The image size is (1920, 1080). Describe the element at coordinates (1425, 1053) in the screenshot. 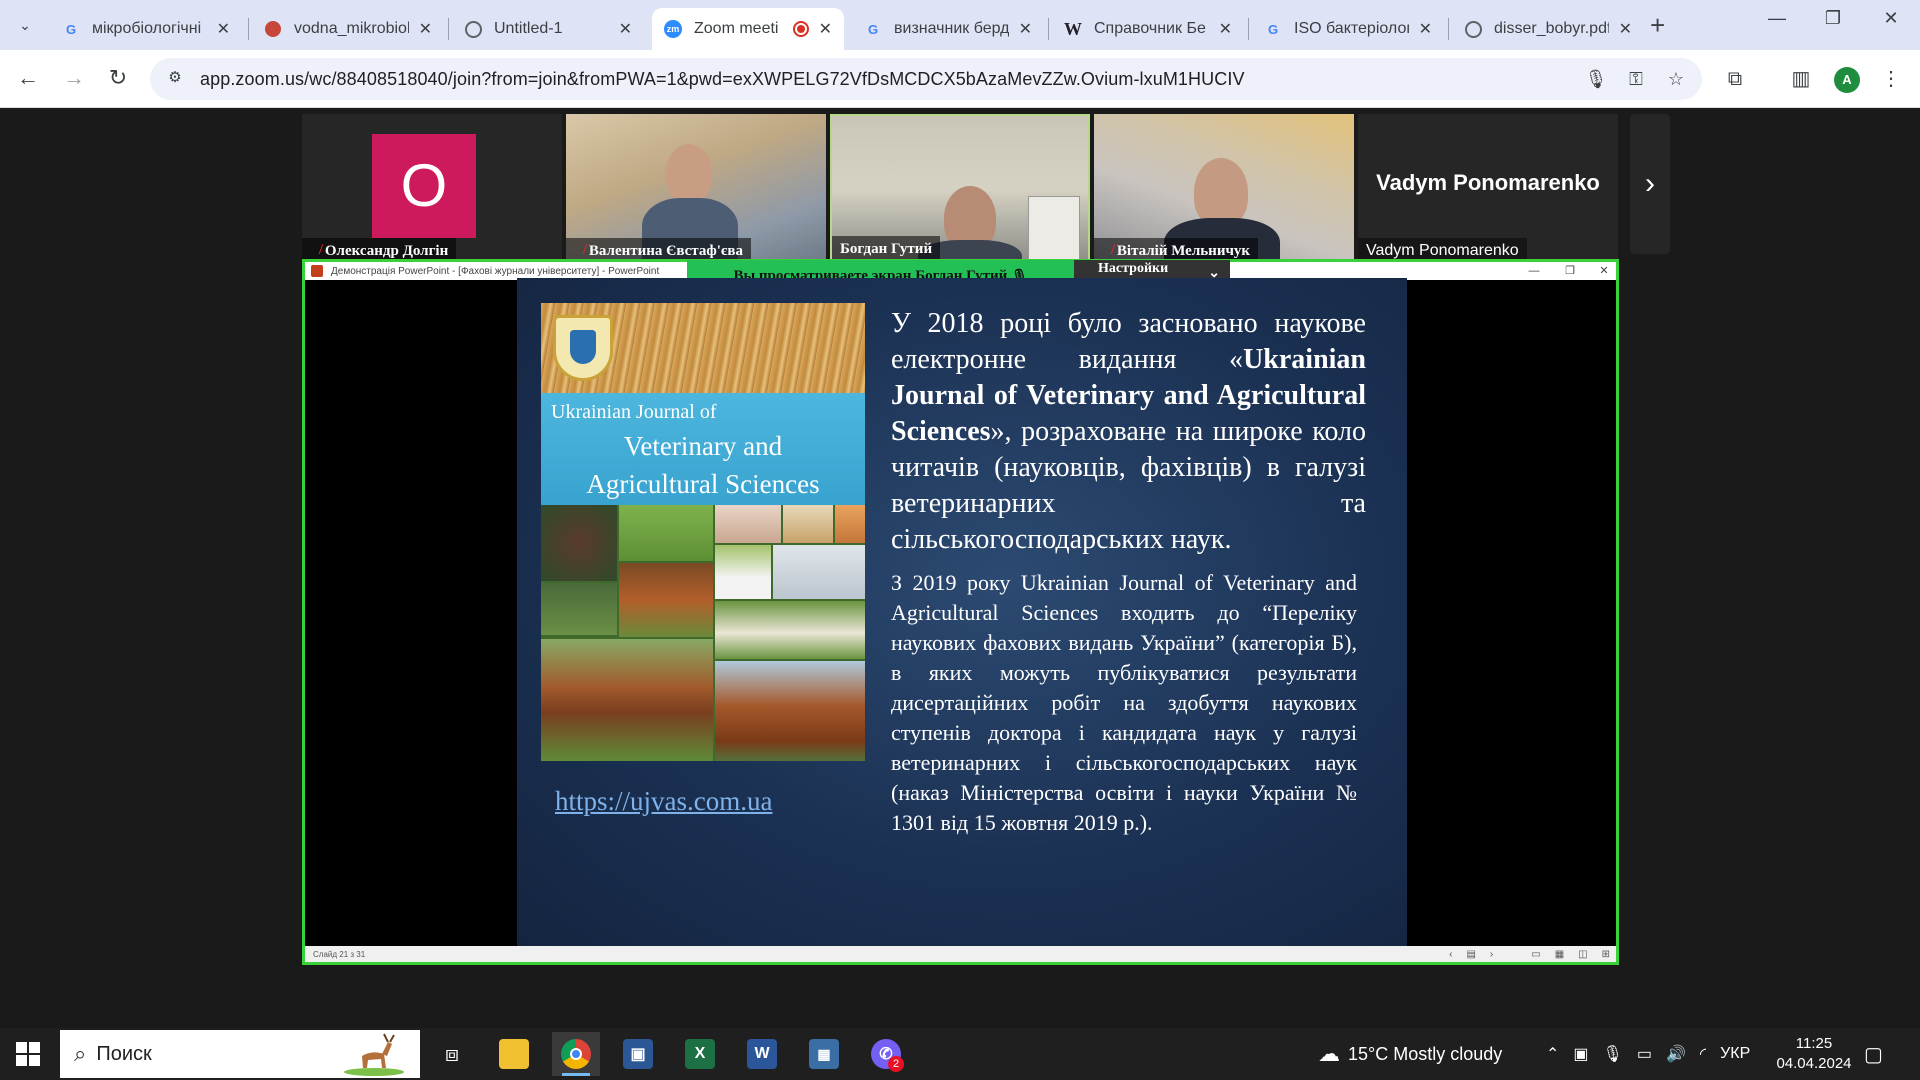

I see `weather-text: 15°C Mostly cloudy` at that location.